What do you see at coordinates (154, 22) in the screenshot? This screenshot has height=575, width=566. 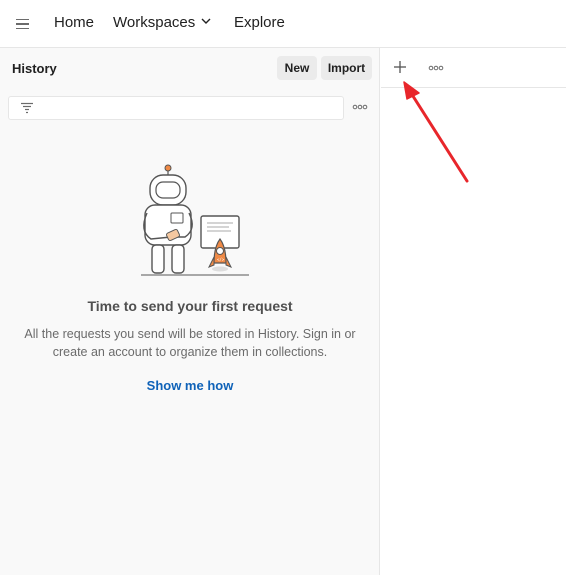 I see `nav-workspaces-label: Workspaces` at bounding box center [154, 22].